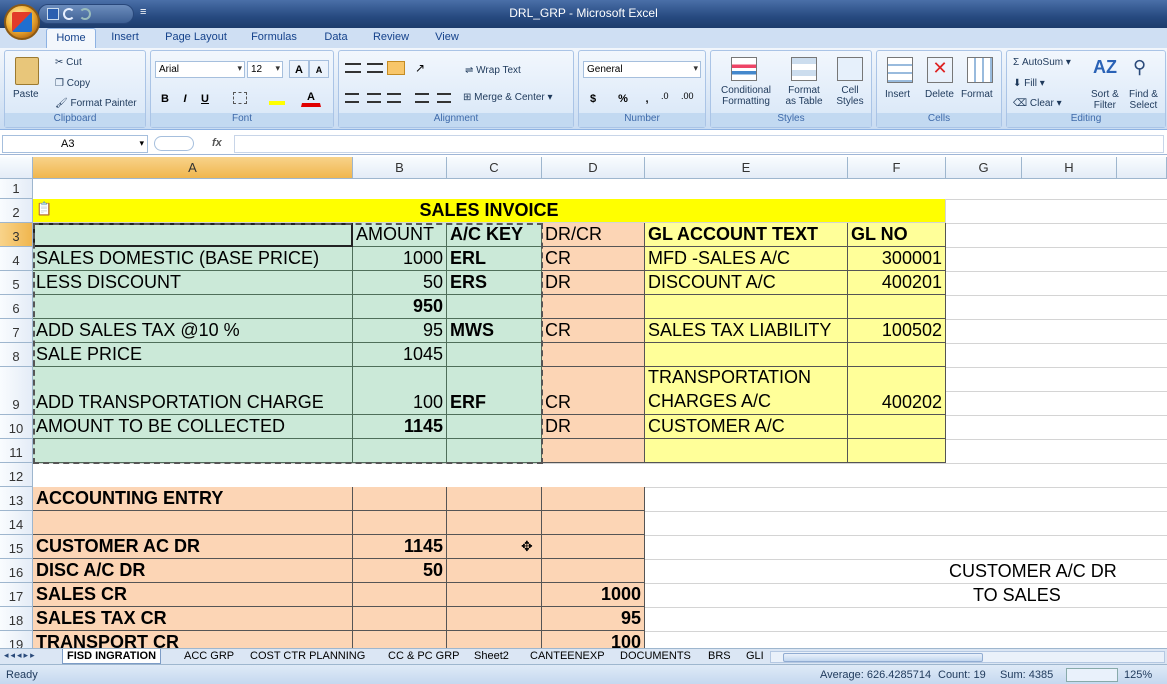 The image size is (1167, 684). What do you see at coordinates (897, 307) in the screenshot?
I see `cell-f6` at bounding box center [897, 307].